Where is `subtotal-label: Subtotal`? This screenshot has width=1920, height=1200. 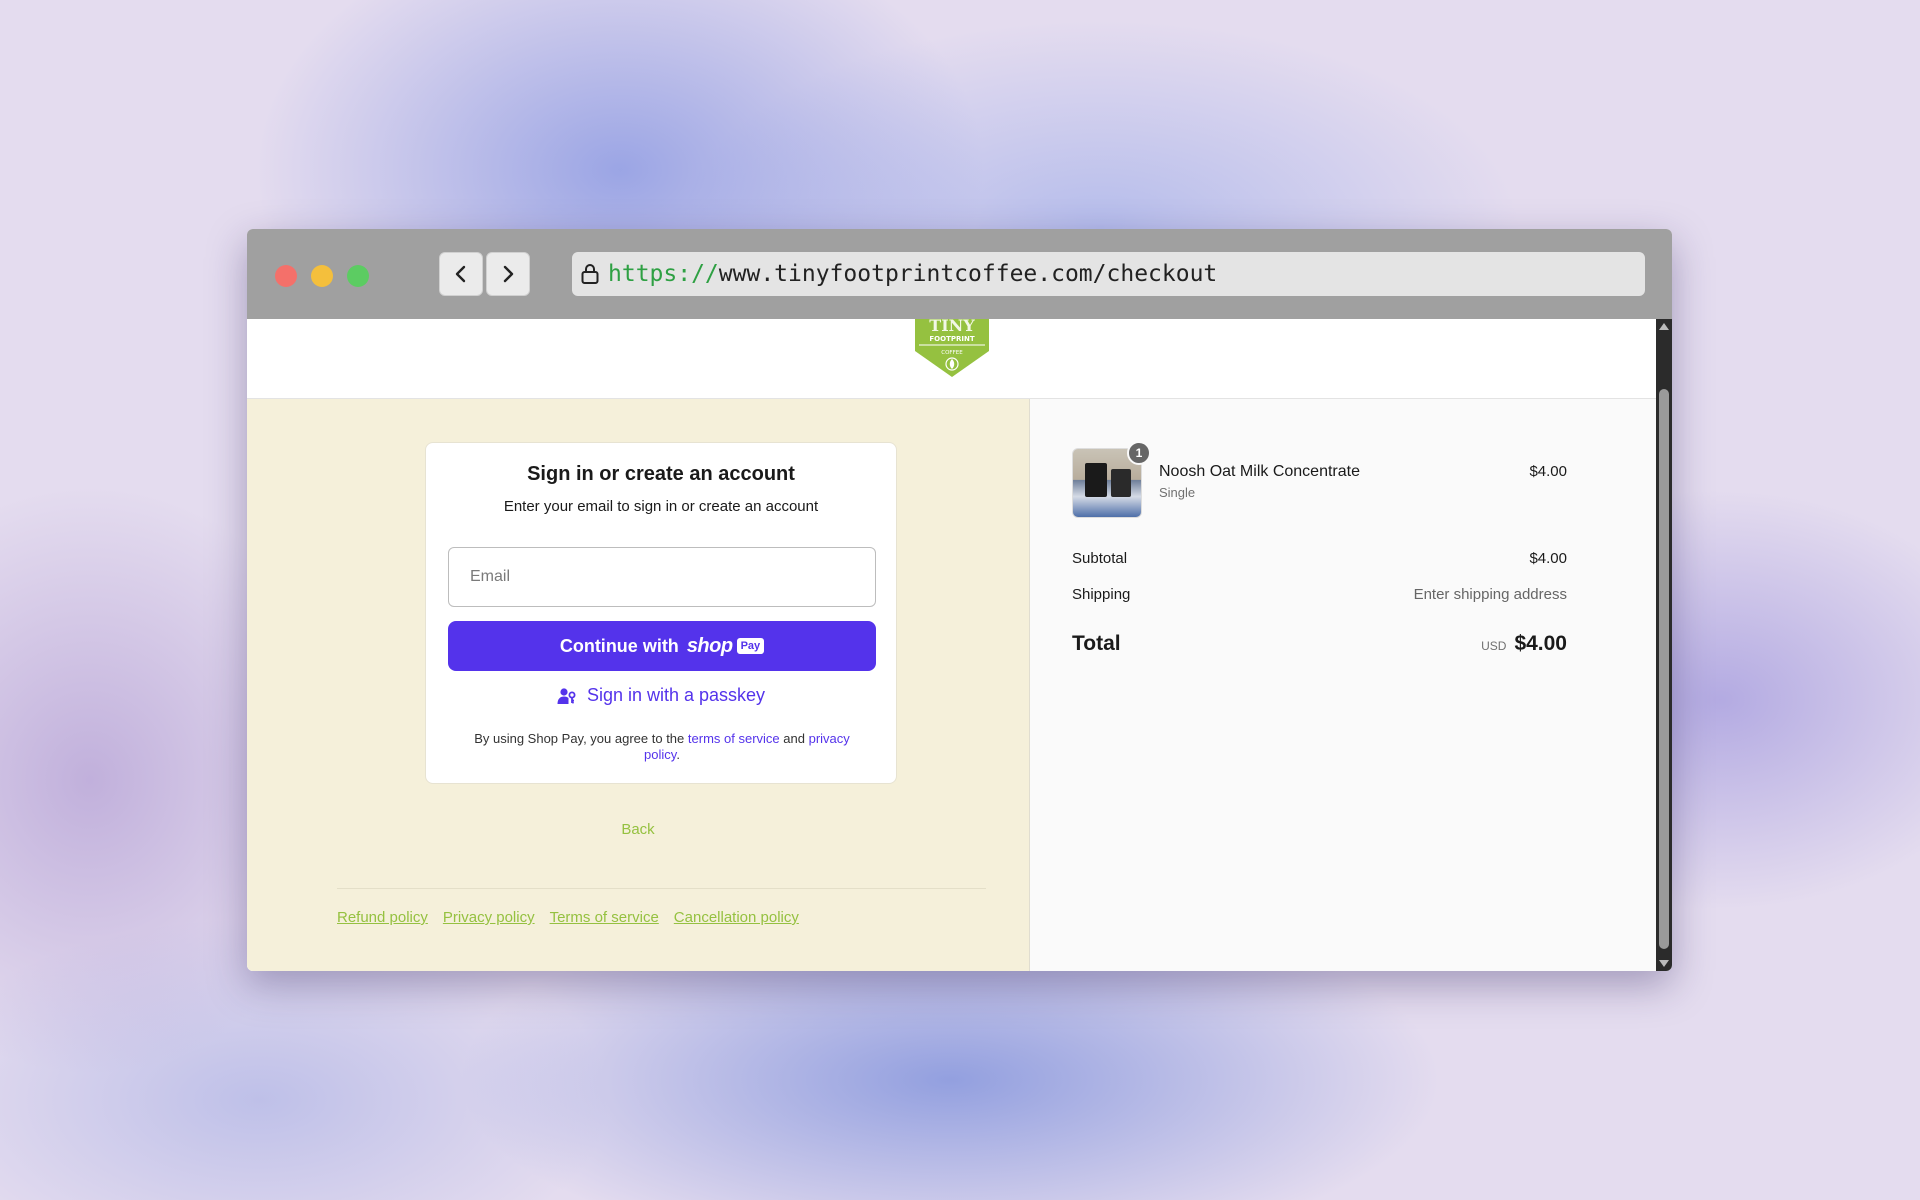
subtotal-label: Subtotal is located at coordinates (1100, 558).